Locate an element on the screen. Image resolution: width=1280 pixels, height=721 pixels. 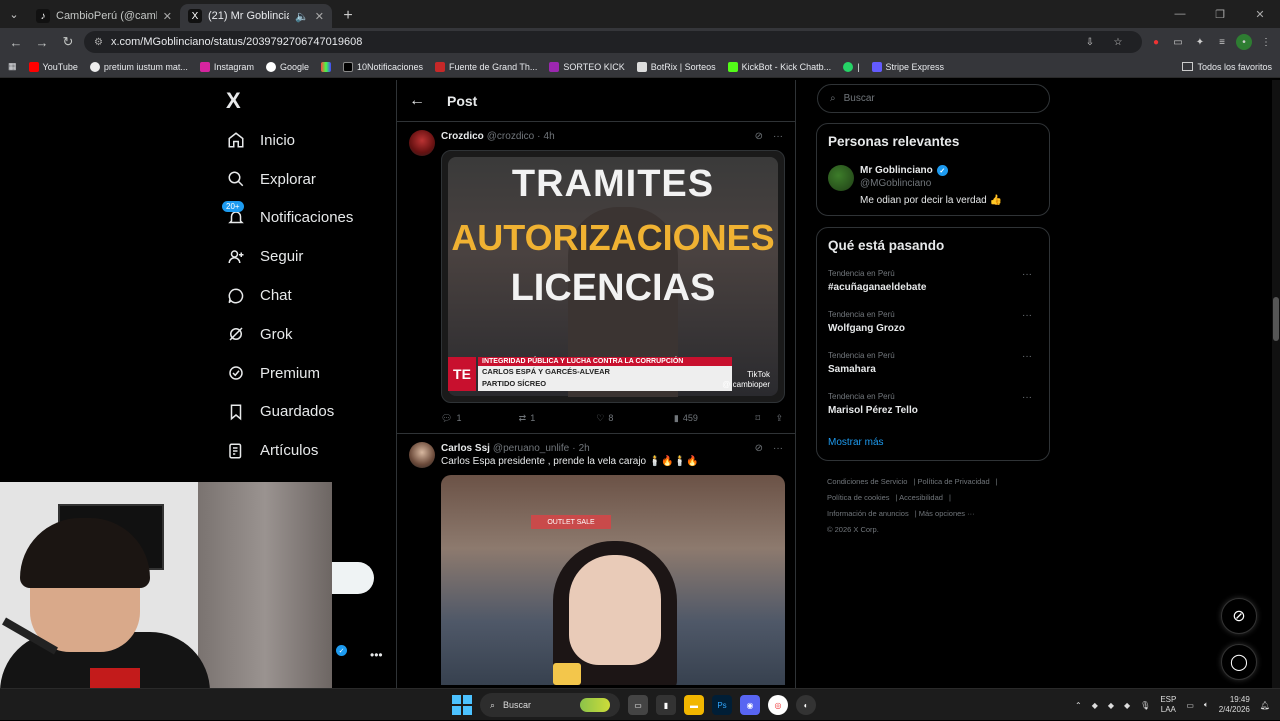
sidebar-item-notificaciones: 20+ Notificaciones is located at coordinates (307, 218).